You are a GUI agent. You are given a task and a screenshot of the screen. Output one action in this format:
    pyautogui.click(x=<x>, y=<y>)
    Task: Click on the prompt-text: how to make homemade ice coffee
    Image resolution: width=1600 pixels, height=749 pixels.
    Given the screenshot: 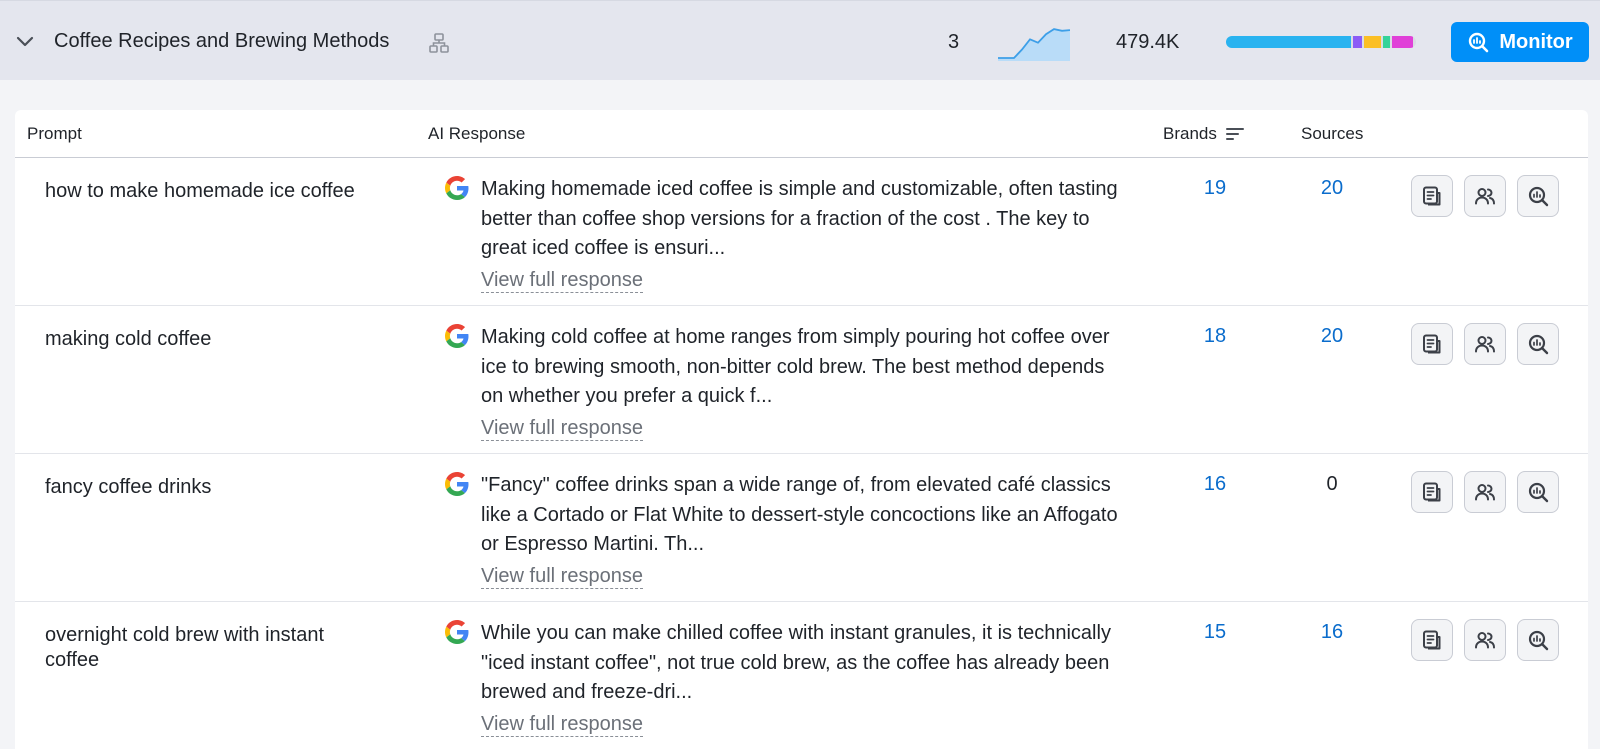 What is the action you would take?
    pyautogui.click(x=200, y=191)
    